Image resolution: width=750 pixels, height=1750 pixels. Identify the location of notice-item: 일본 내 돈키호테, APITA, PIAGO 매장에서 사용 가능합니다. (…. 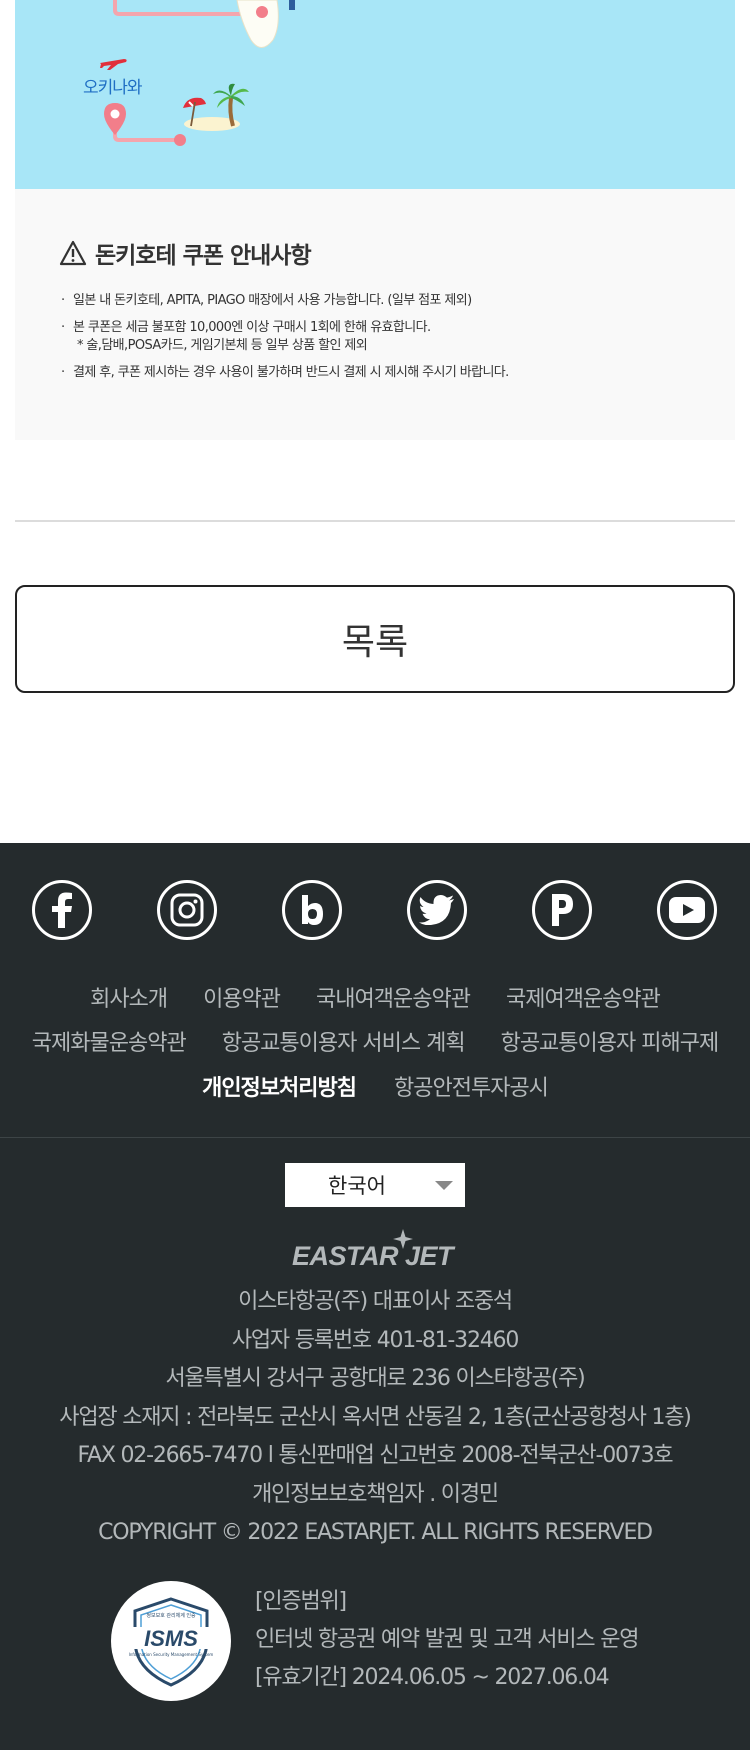
(384, 301).